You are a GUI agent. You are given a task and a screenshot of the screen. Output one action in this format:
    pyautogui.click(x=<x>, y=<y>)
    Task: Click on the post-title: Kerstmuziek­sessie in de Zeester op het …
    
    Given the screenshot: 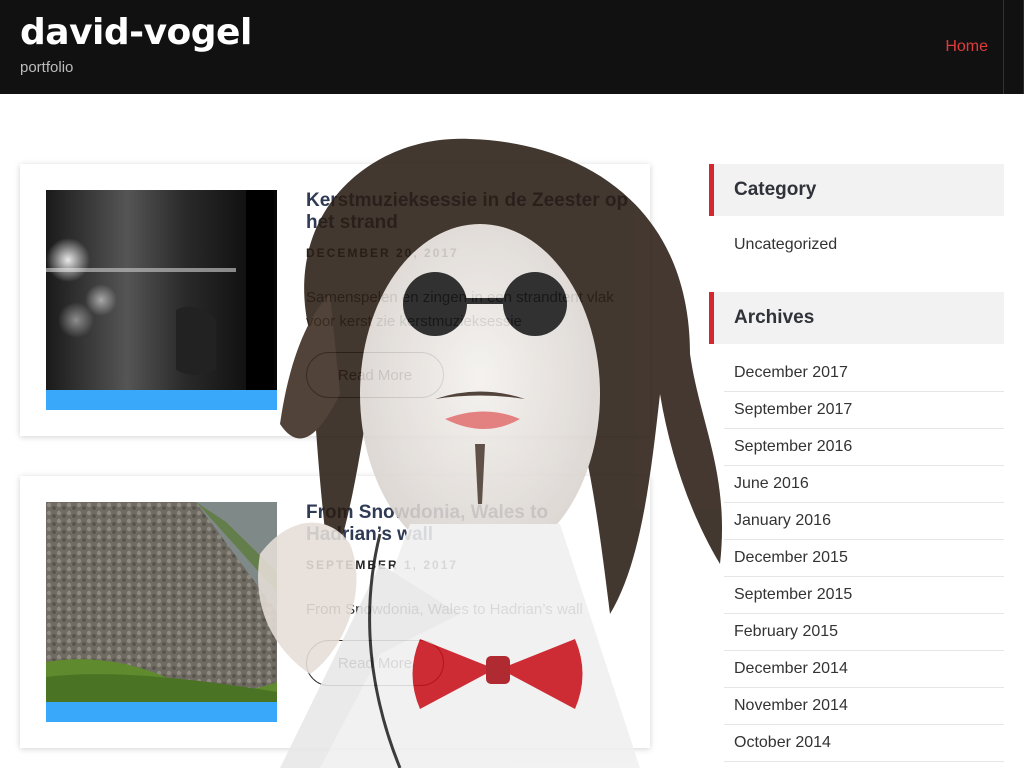 What is the action you would take?
    pyautogui.click(x=471, y=212)
    